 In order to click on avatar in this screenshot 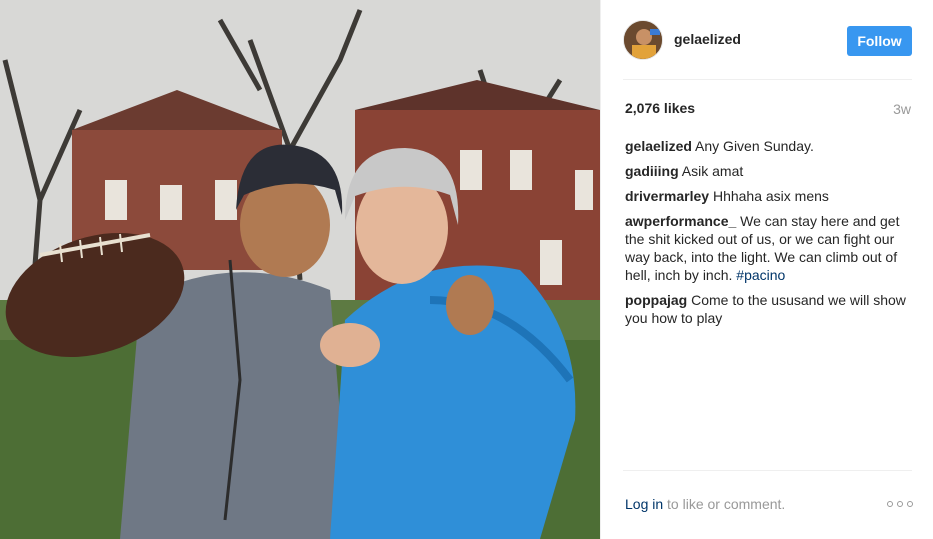, I will do `click(643, 40)`.